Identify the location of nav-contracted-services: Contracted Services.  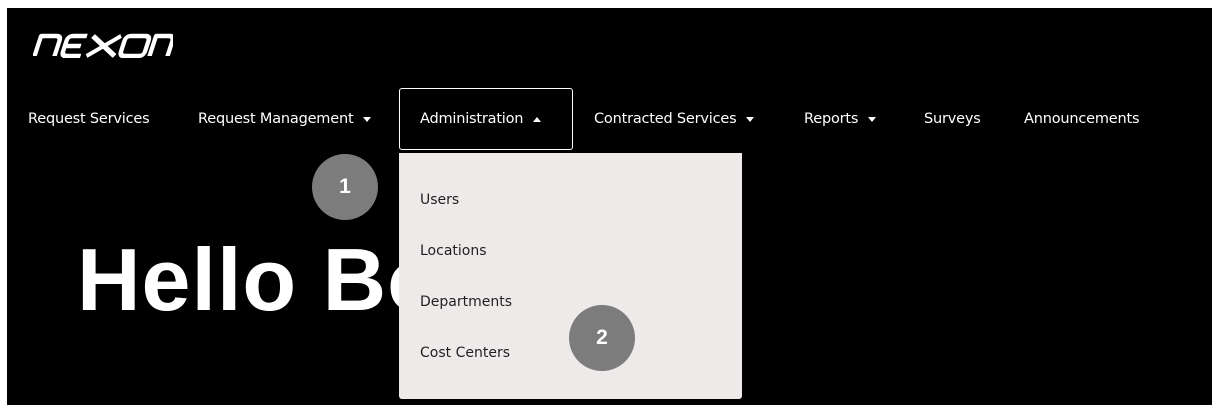
(674, 119).